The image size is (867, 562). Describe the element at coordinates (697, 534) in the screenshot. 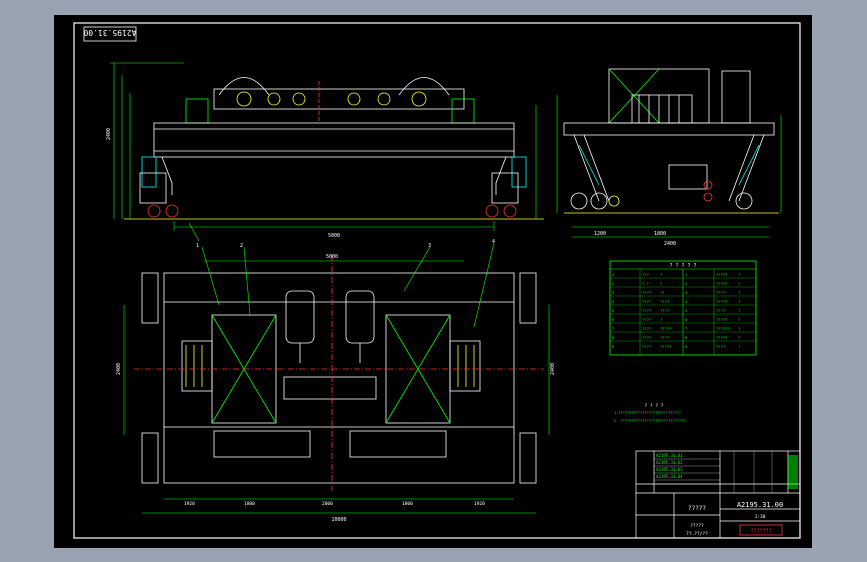

I see `drawing-sub-label-2: ??.??/??` at that location.